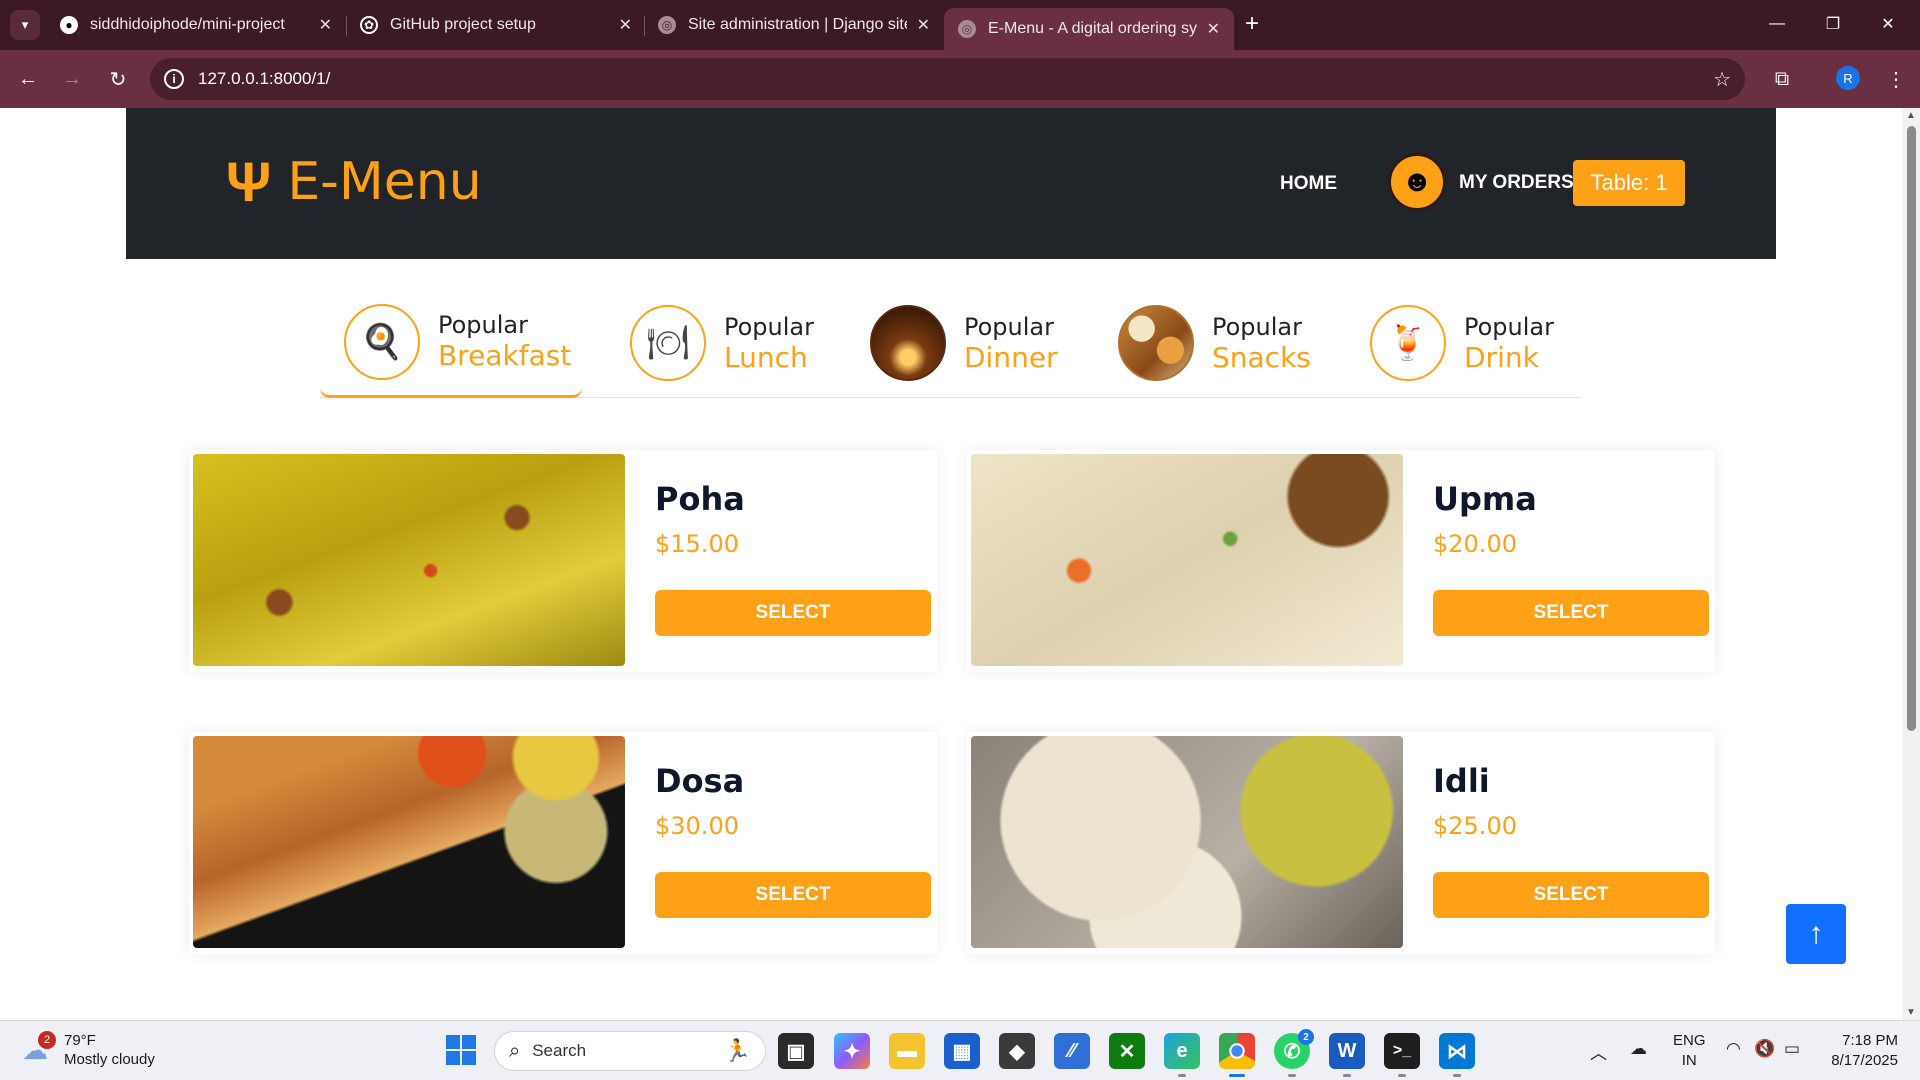  What do you see at coordinates (1294, 1053) in the screenshot?
I see `whatsapp-icon: ✆ 2` at bounding box center [1294, 1053].